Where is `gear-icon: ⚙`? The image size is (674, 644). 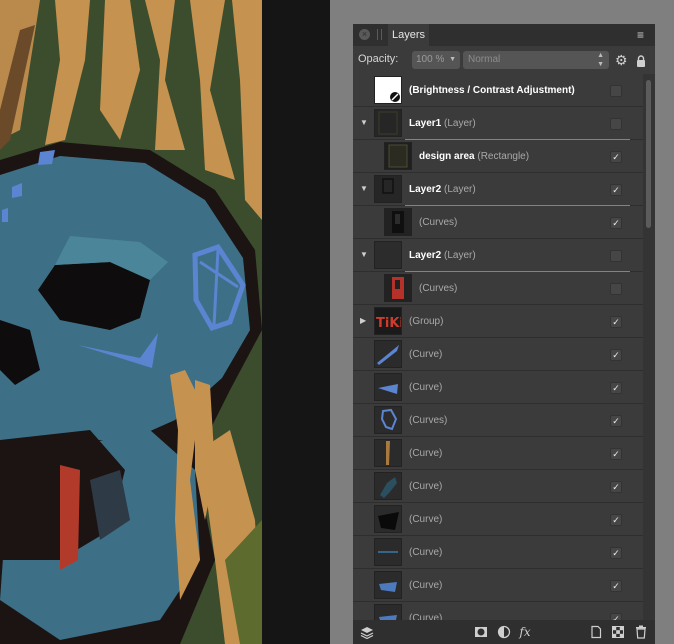 gear-icon: ⚙ is located at coordinates (622, 60).